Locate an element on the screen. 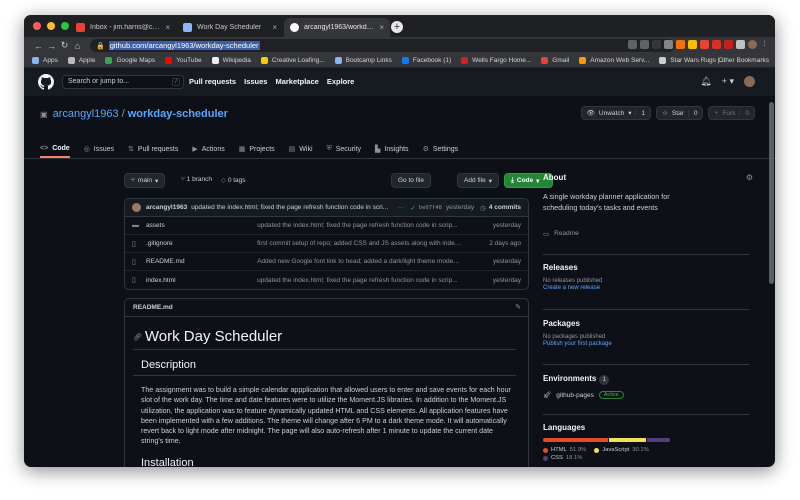 This screenshot has width=800, height=500. publish-package-link: Publish your first package is located at coordinates (577, 344).